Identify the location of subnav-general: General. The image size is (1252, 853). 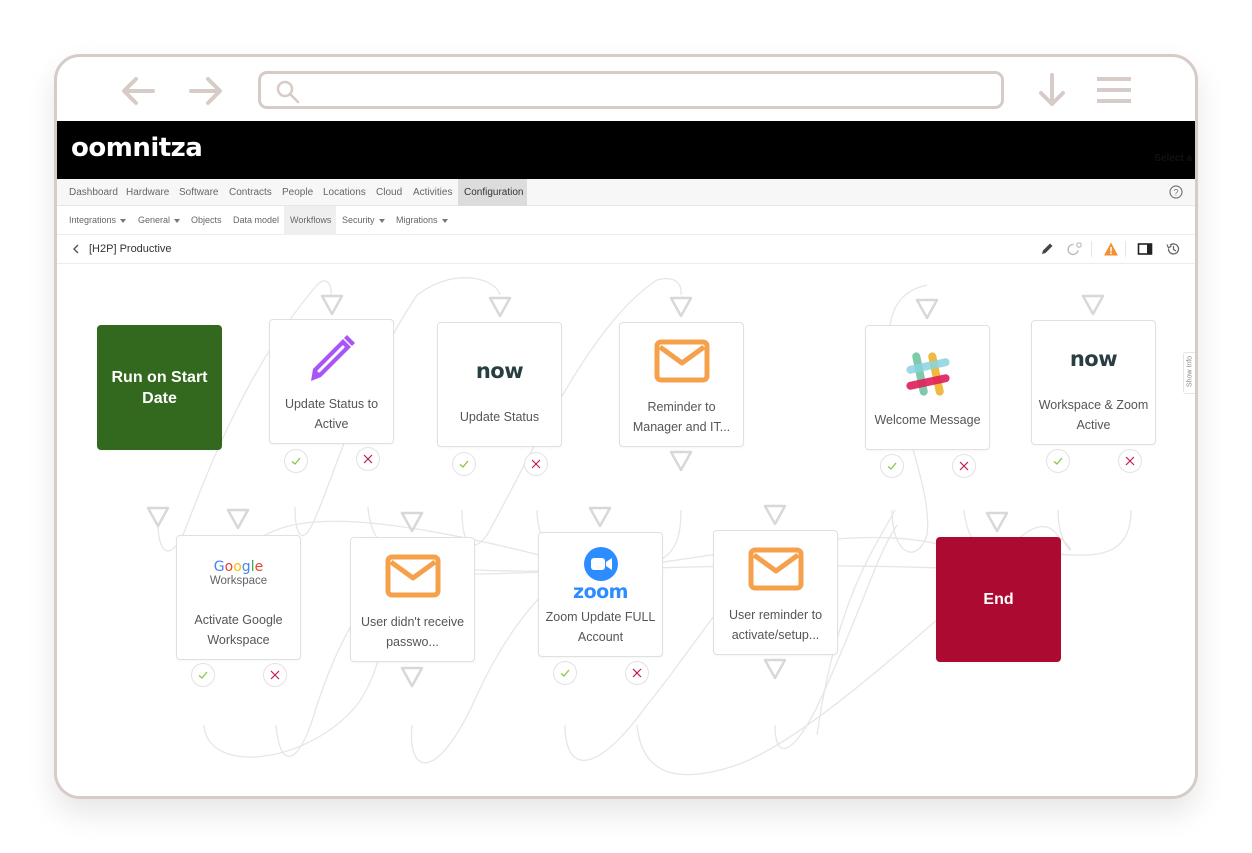
(159, 220).